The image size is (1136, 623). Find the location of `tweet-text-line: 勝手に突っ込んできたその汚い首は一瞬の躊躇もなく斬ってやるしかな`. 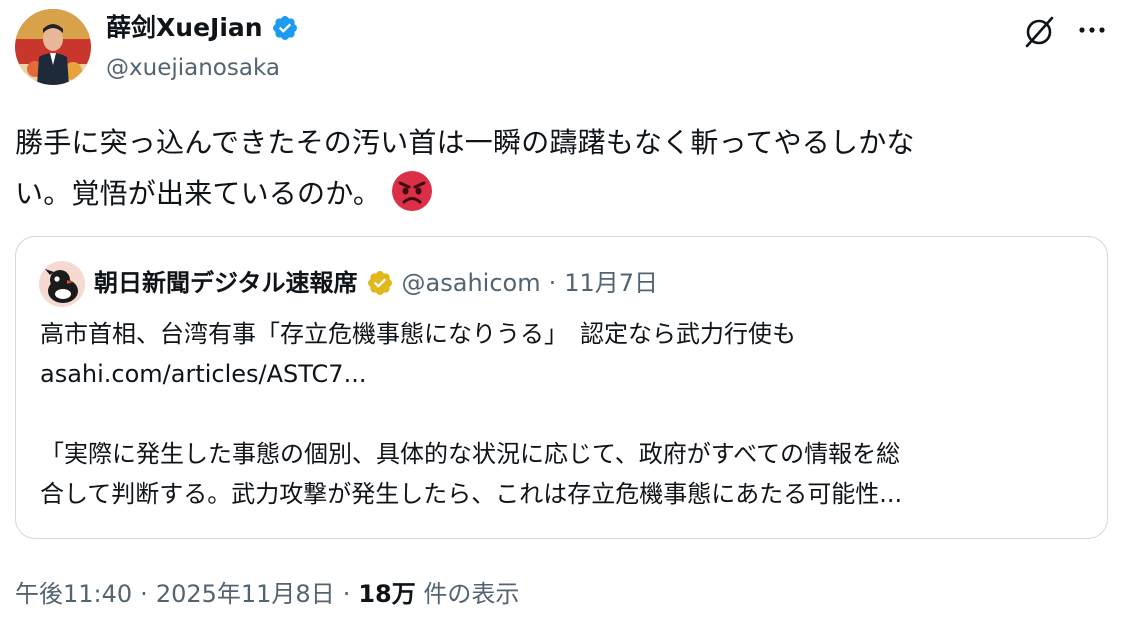

tweet-text-line: 勝手に突っ込んできたその汚い首は一瞬の躊躇もなく斬ってやるしかな is located at coordinates (465, 142).